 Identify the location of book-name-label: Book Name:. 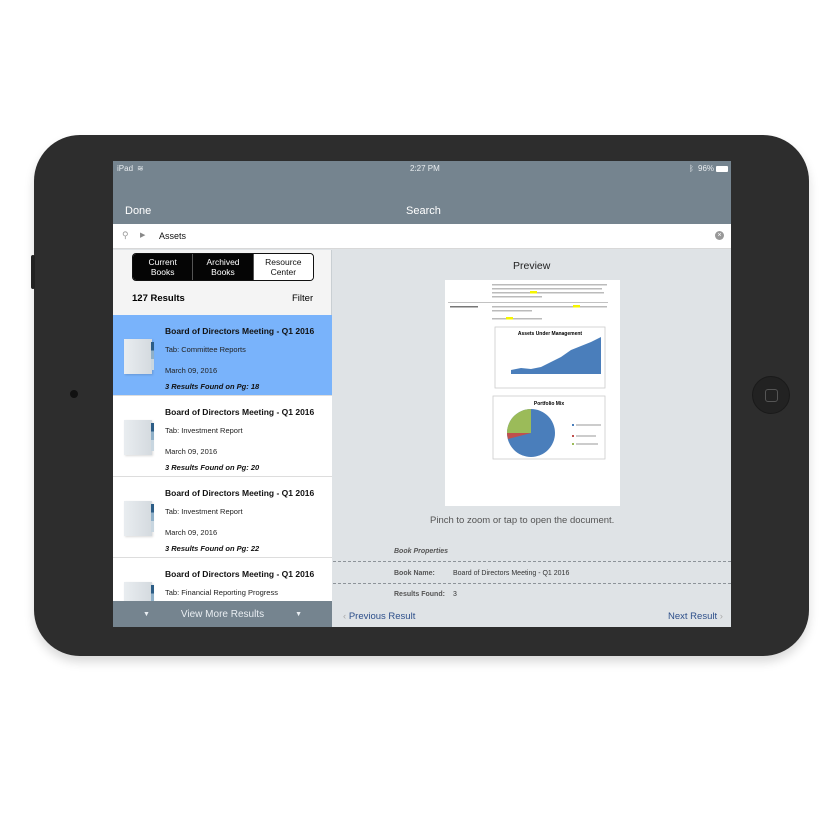
(414, 573).